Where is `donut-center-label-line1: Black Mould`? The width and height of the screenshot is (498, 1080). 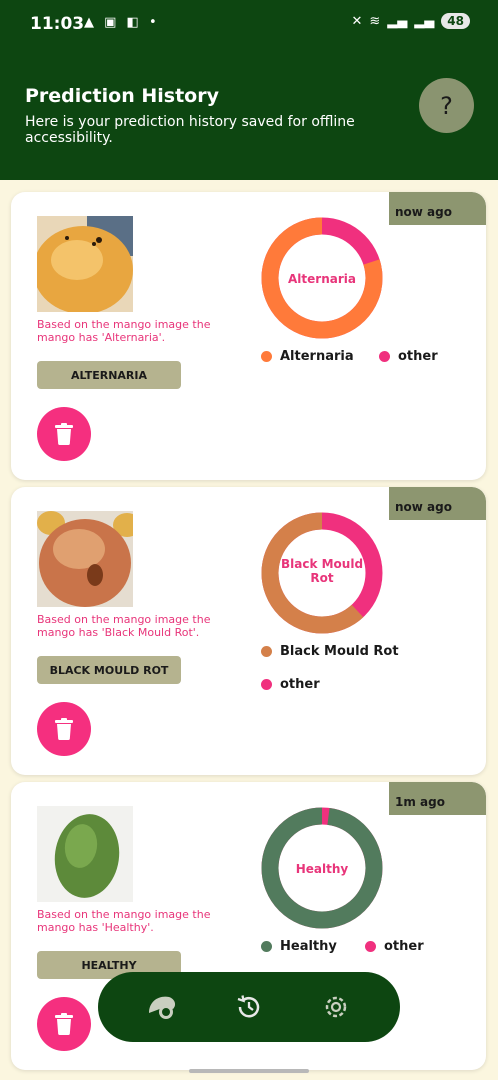
donut-center-label-line1: Black Mould is located at coordinates (322, 564).